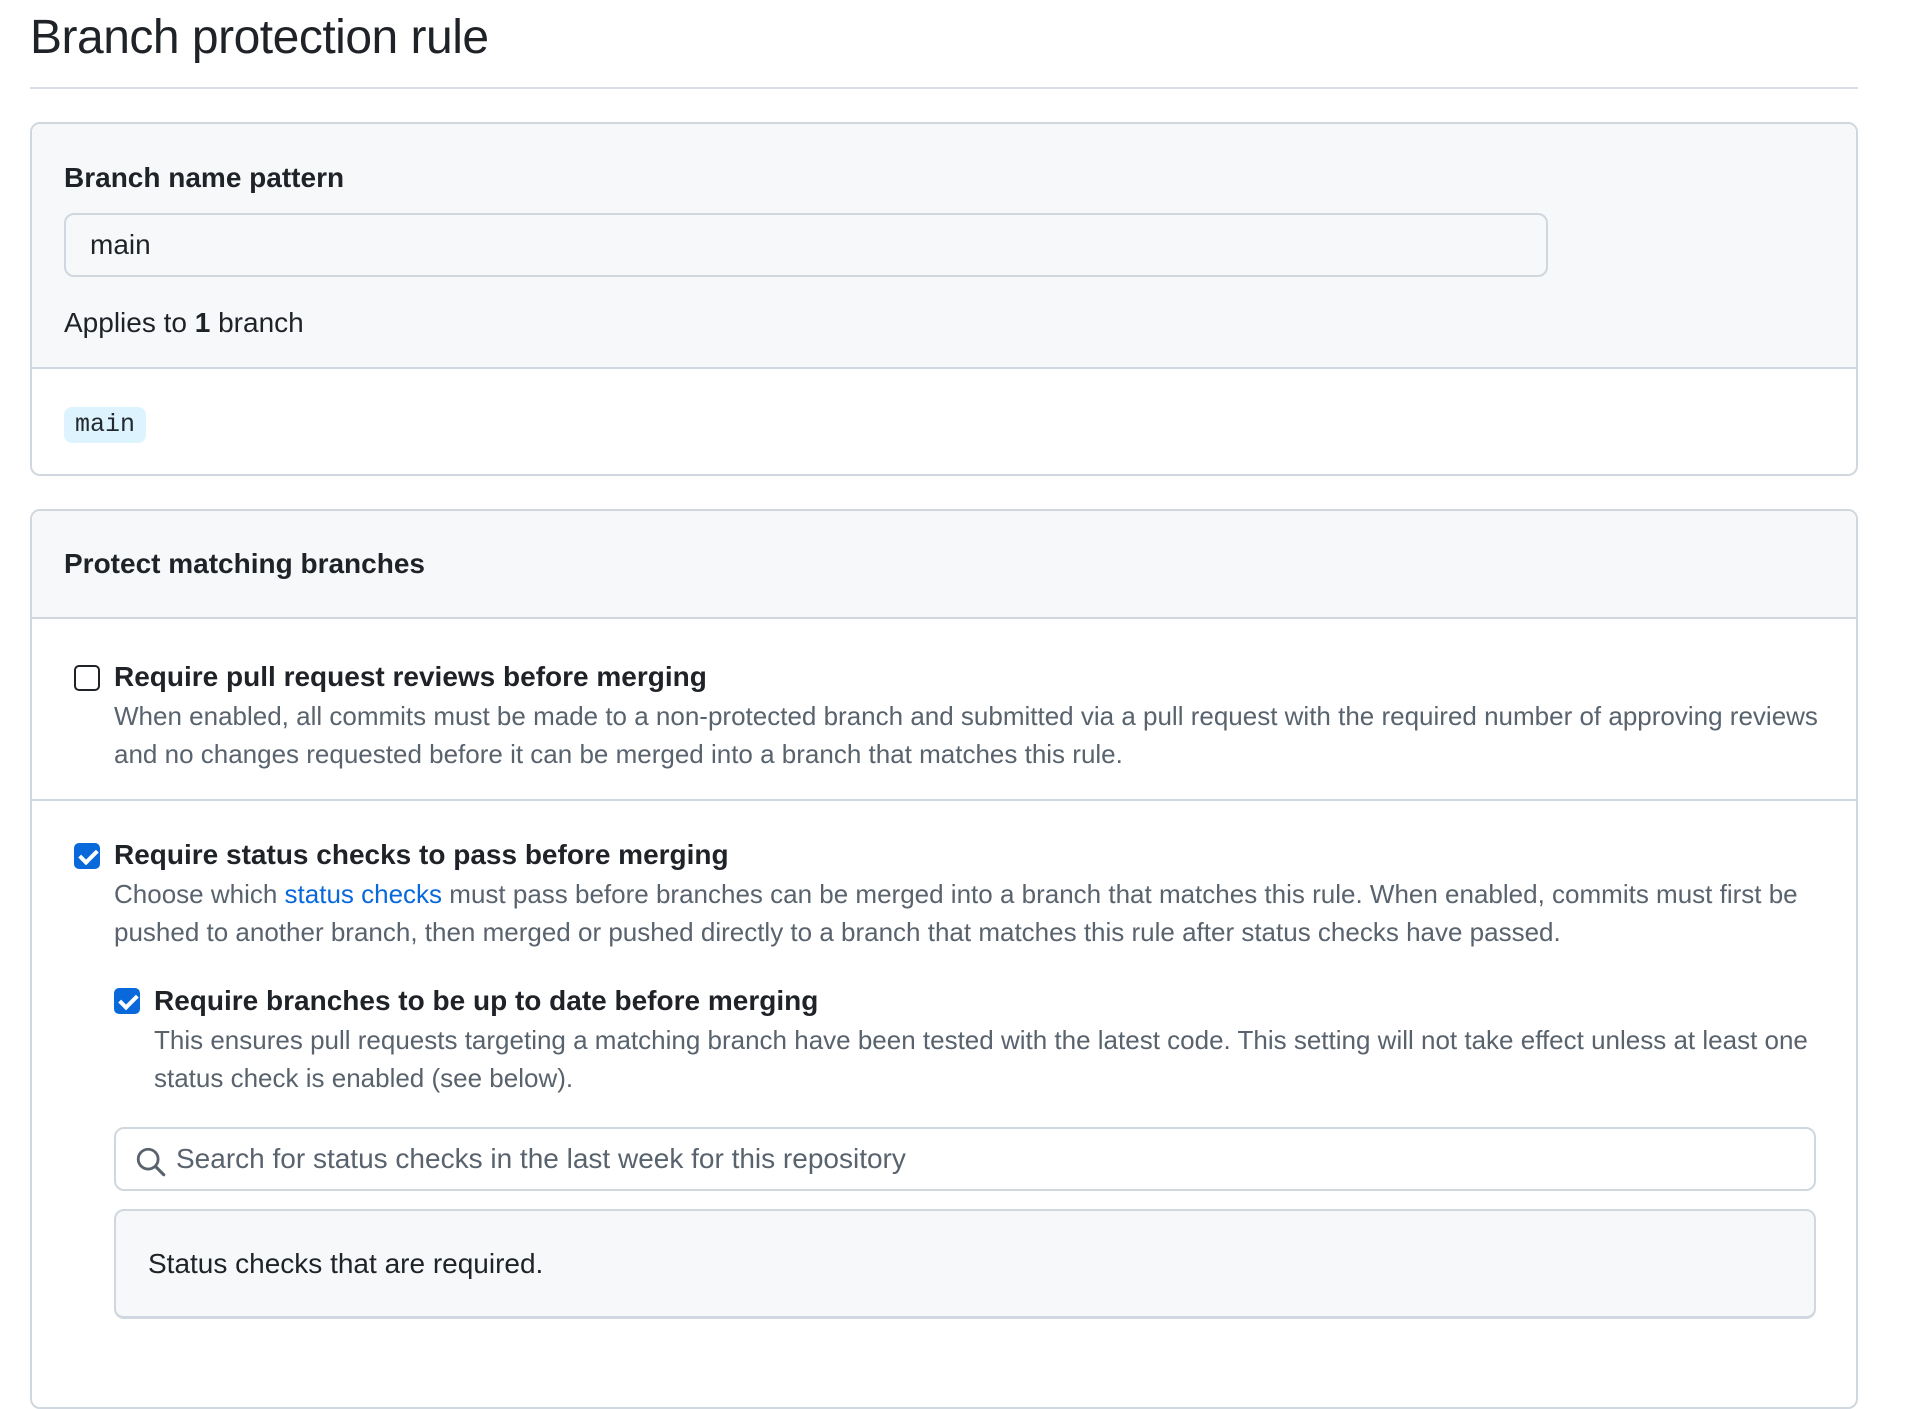 The image size is (1914, 1409). Describe the element at coordinates (944, 565) in the screenshot. I see `protect-branches-header: Protect matching branches` at that location.